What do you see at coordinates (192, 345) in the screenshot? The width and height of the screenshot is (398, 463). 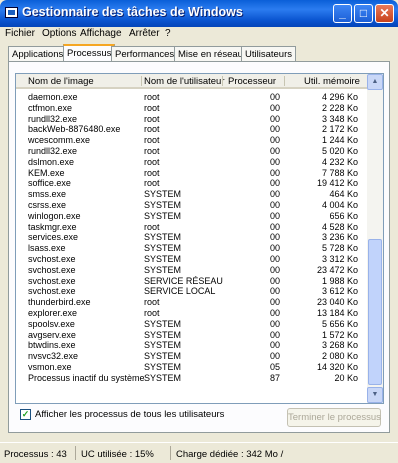 I see `table-row: btwdins.exe SYSTEM 00 3 268 Ko` at bounding box center [192, 345].